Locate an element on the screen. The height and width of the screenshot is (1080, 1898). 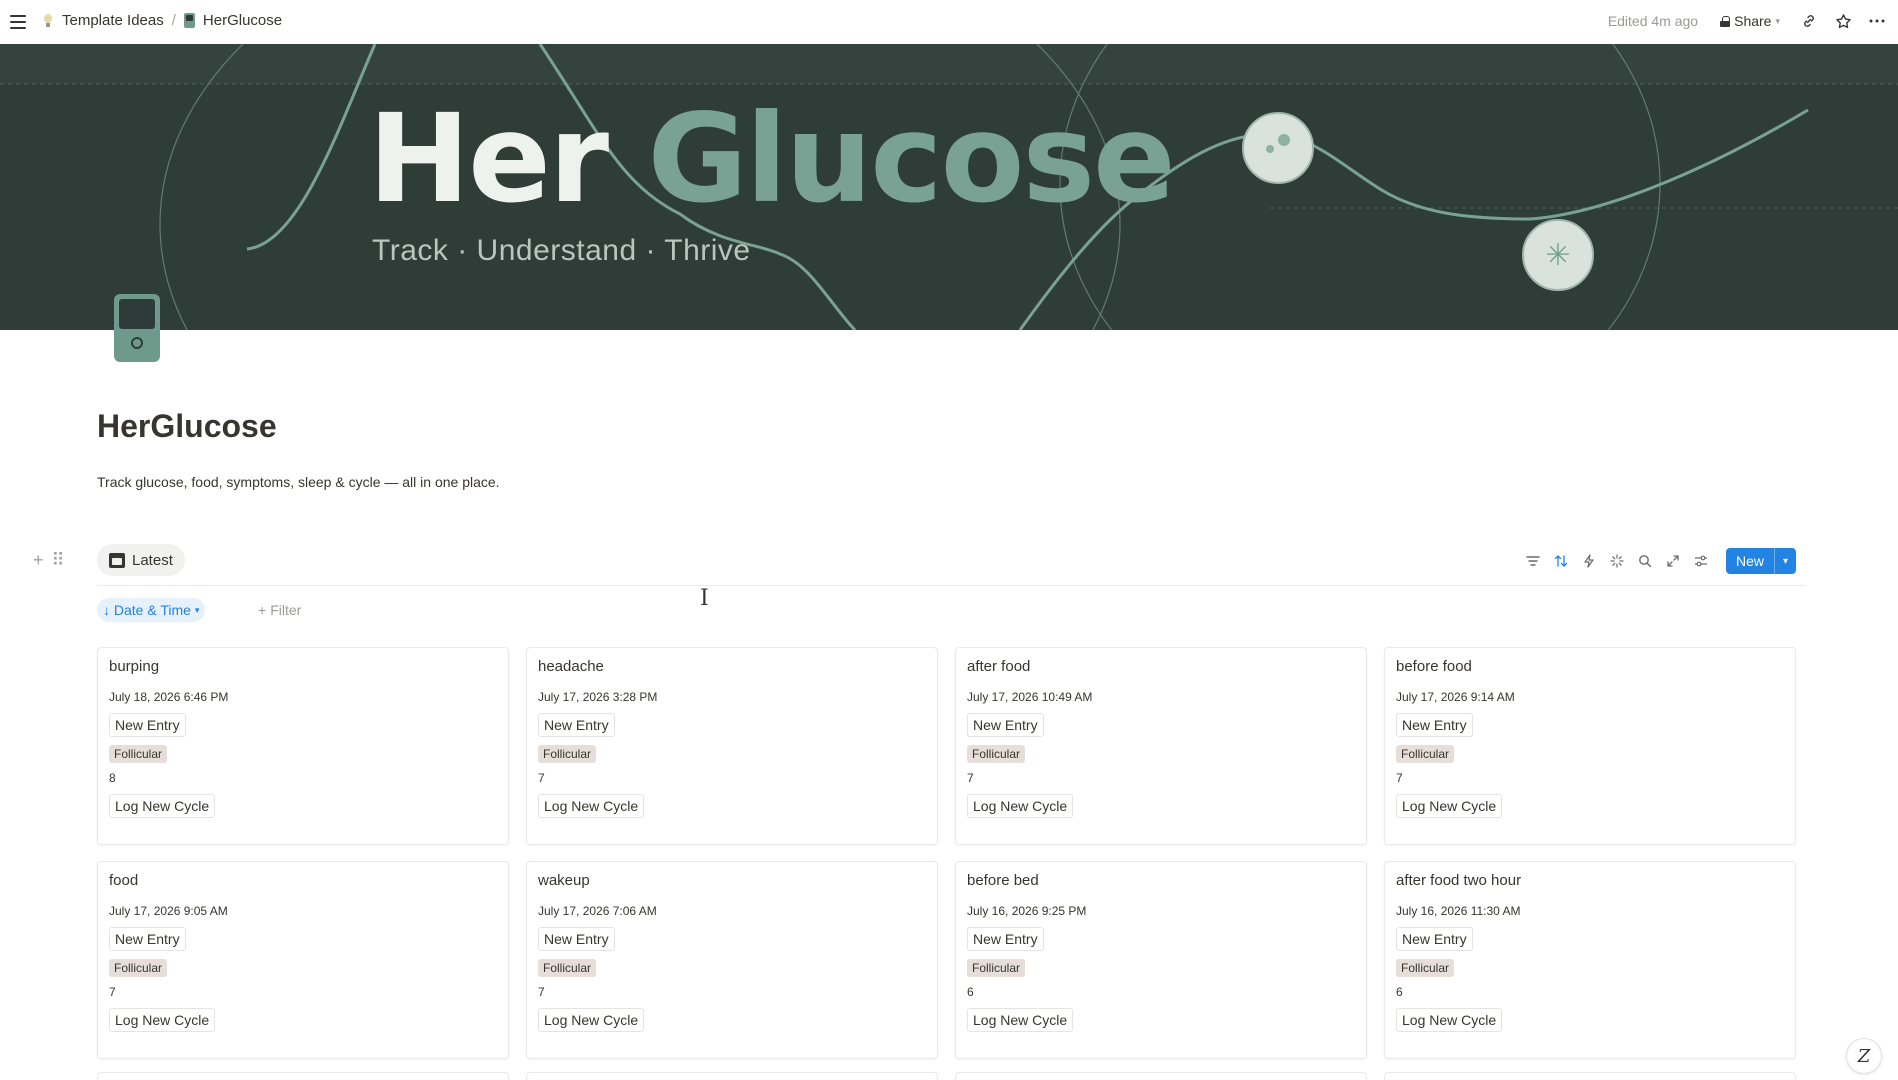
add-block-icon: + is located at coordinates (38, 560).